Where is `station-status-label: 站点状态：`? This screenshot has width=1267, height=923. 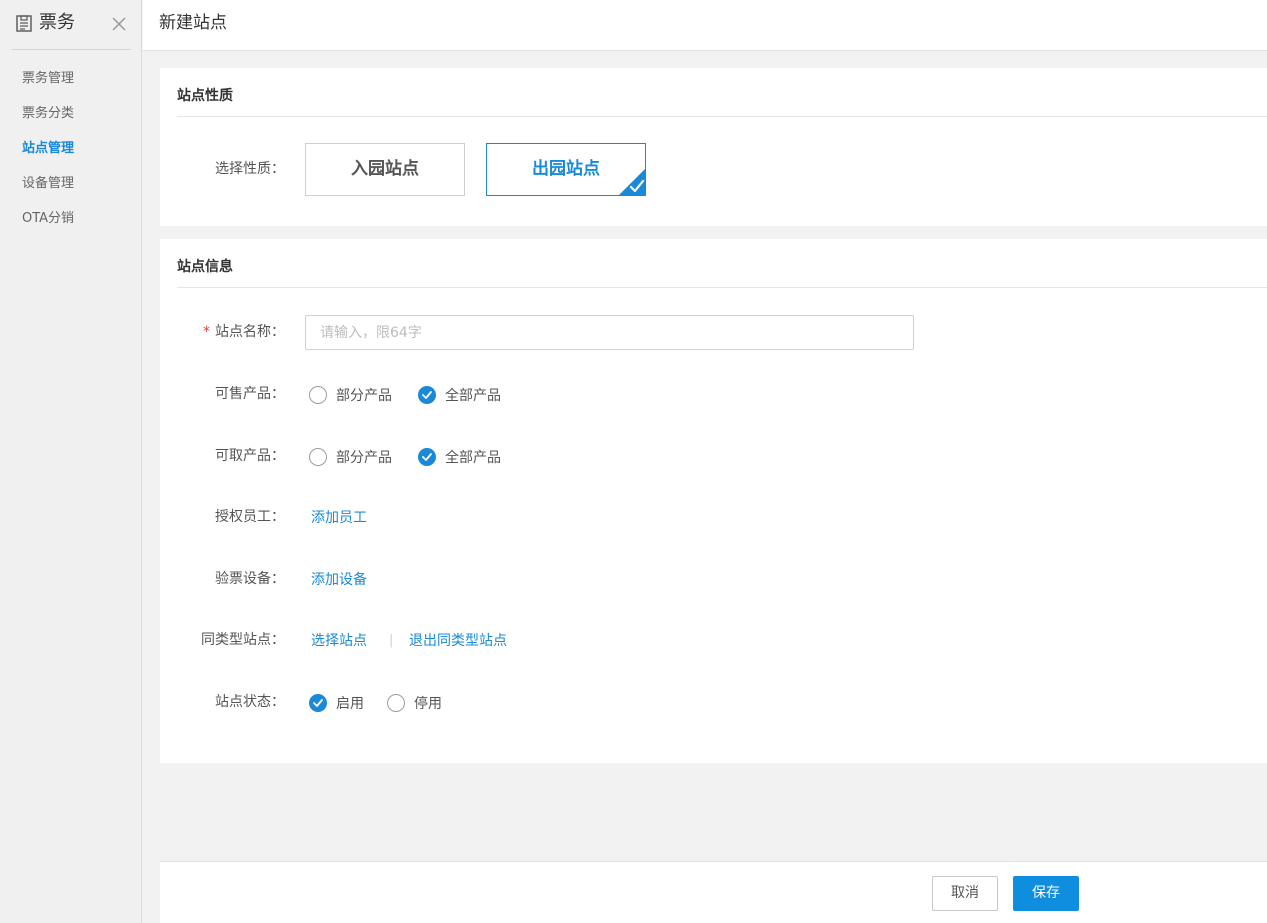 station-status-label: 站点状态： is located at coordinates (250, 702).